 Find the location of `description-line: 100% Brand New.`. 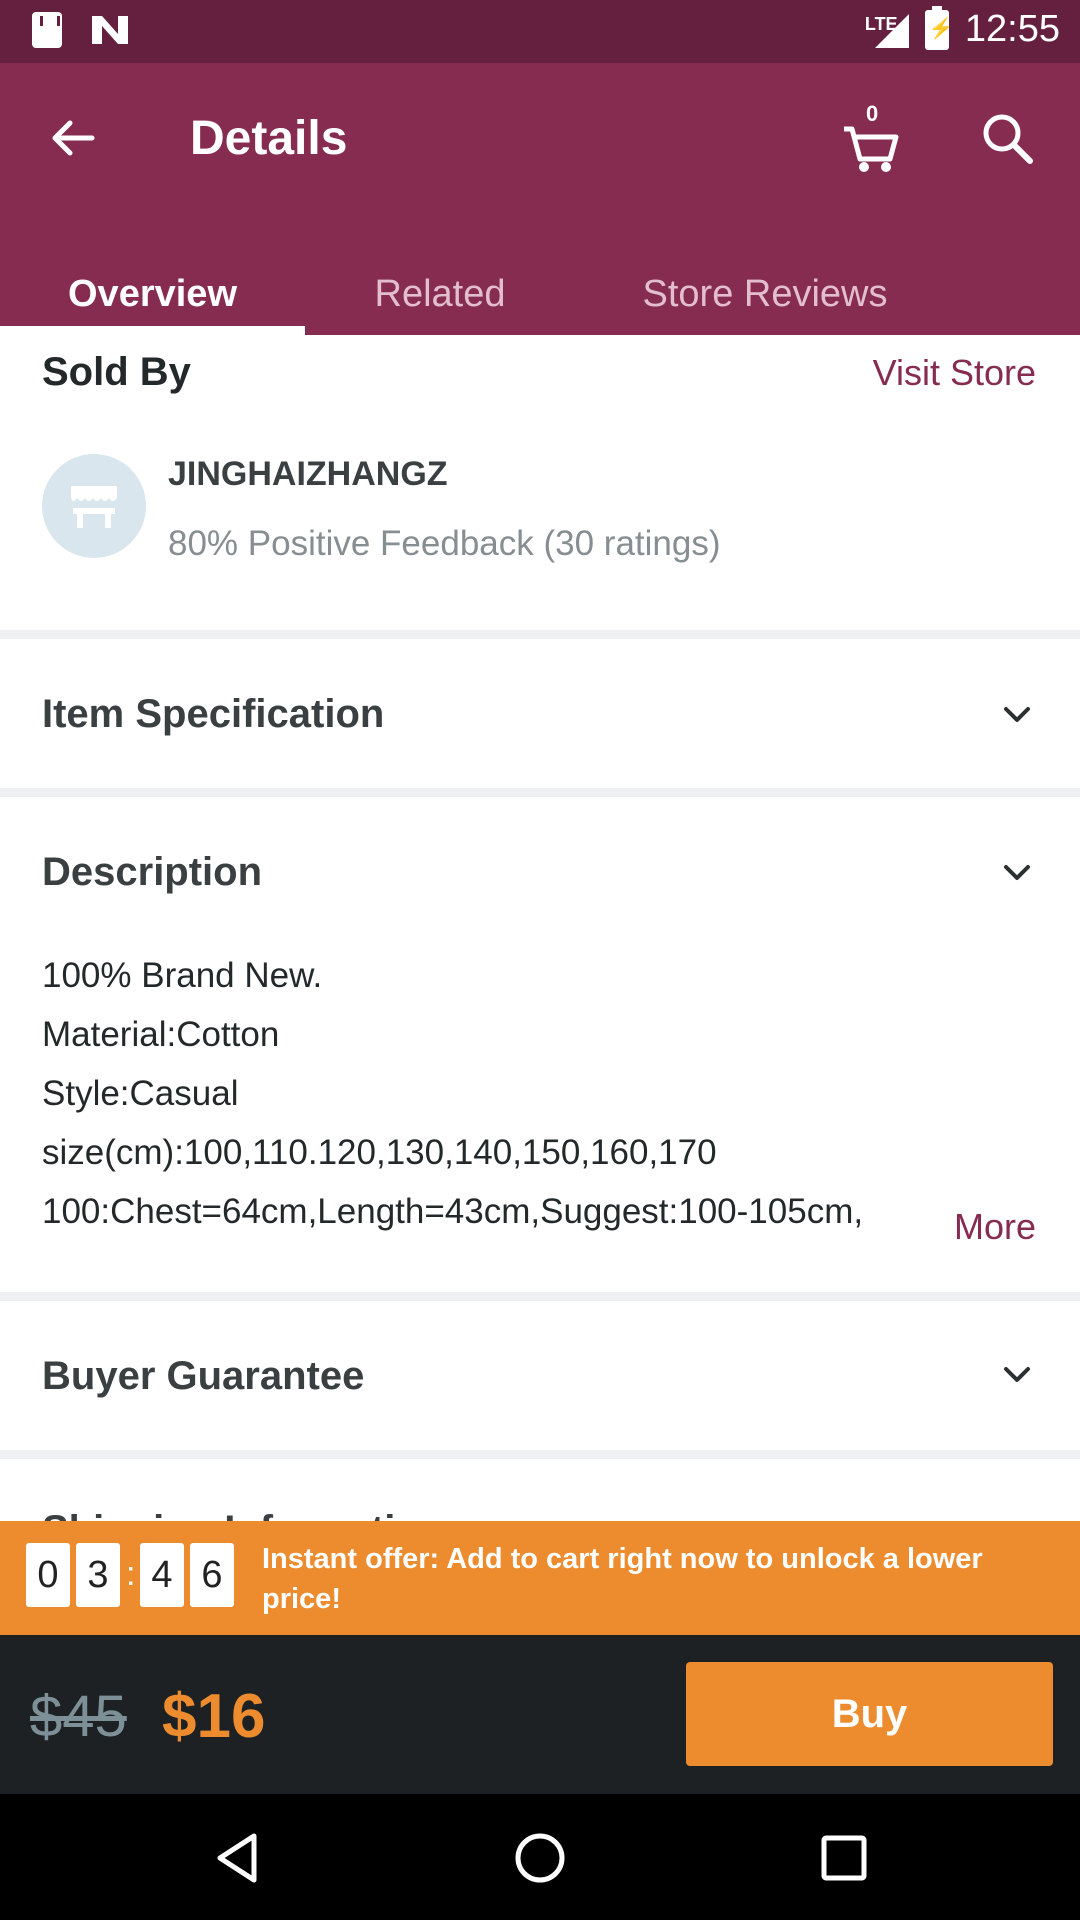

description-line: 100% Brand New. is located at coordinates (182, 975).